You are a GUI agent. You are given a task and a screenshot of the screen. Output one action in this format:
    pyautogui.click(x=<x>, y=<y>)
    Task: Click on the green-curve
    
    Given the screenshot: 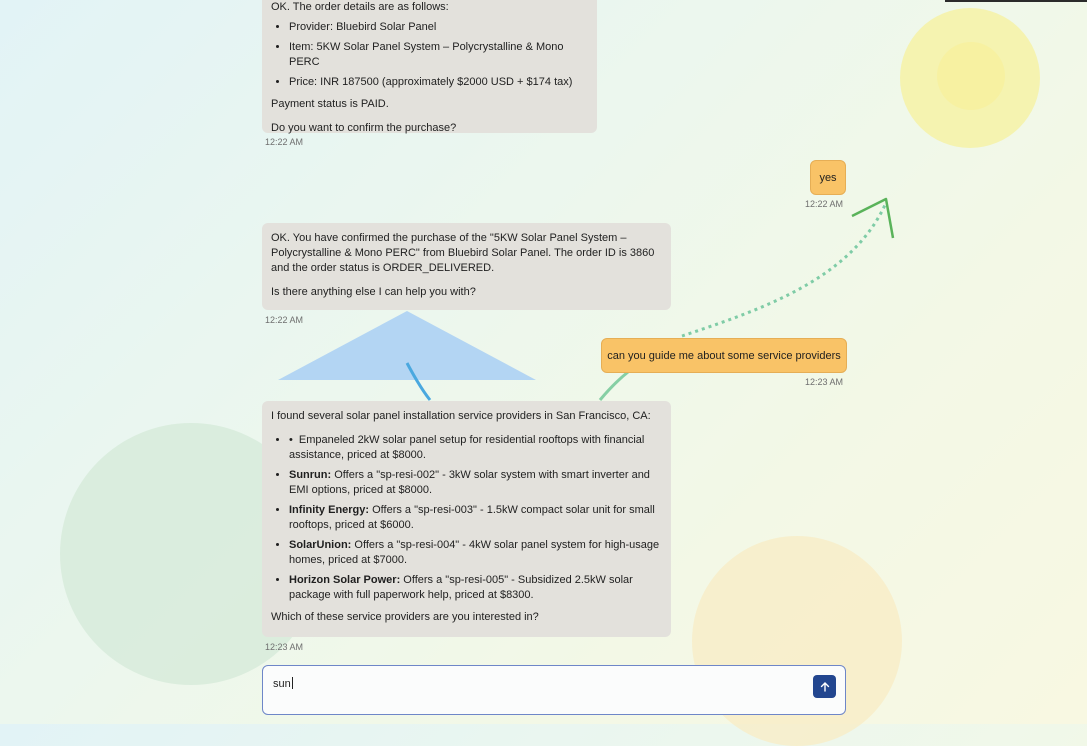 What is the action you would take?
    pyautogui.click(x=613, y=385)
    